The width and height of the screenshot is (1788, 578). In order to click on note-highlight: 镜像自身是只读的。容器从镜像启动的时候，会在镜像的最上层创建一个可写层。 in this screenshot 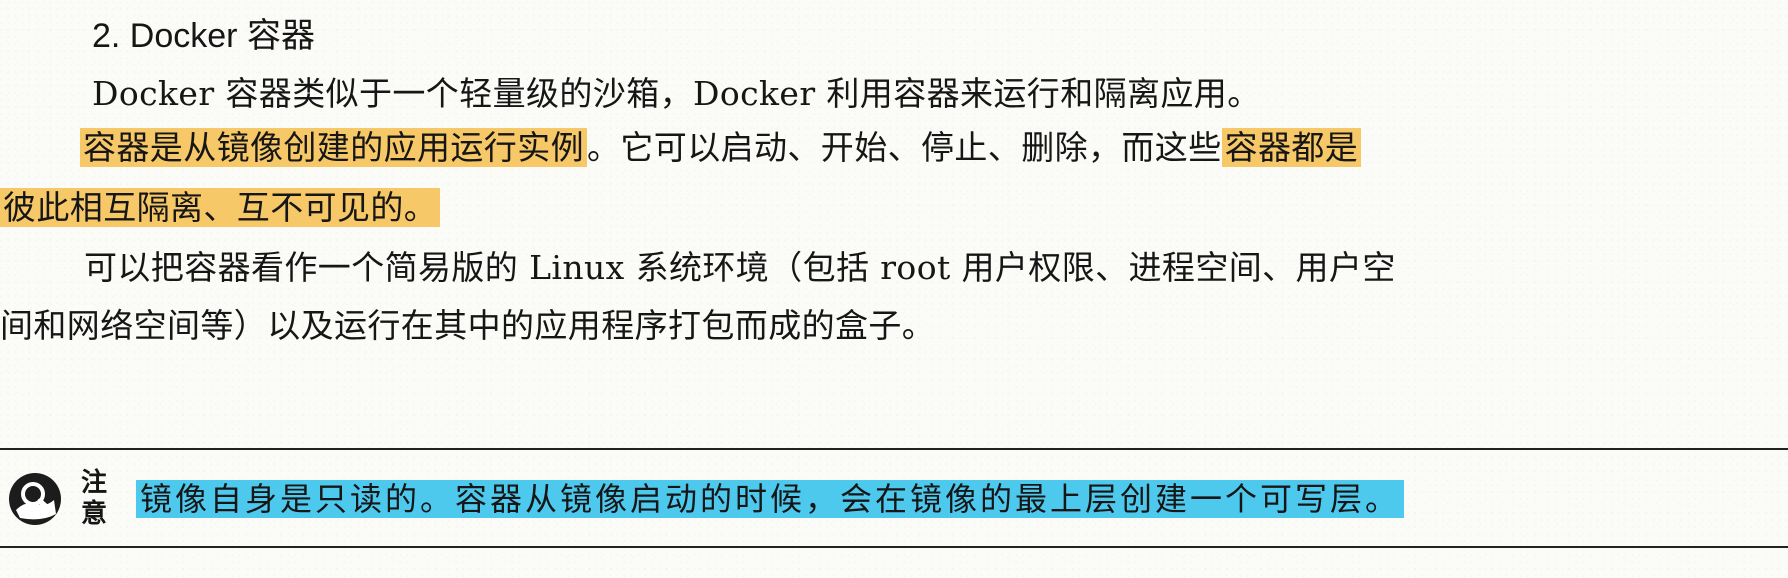, I will do `click(770, 499)`.